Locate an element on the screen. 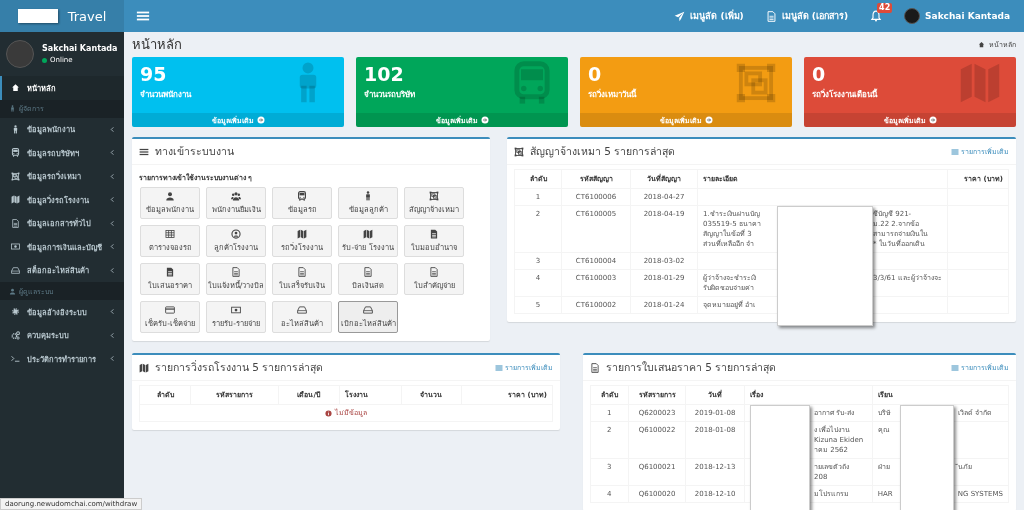 The image size is (1024, 510). info-icon is located at coordinates (328, 413).